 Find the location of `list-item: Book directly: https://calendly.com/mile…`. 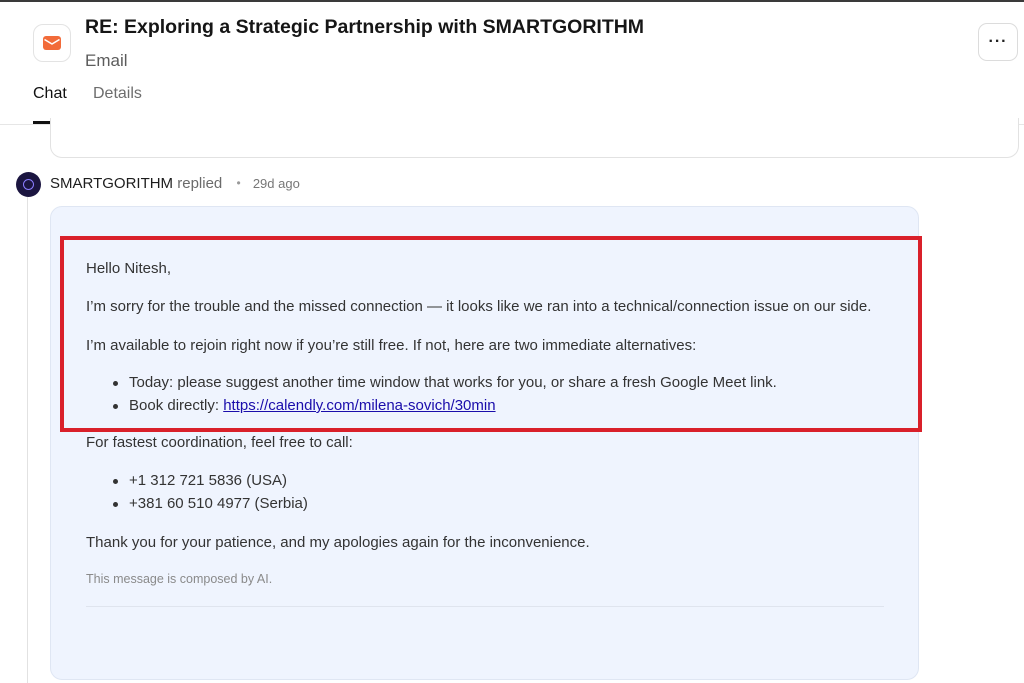

list-item: Book directly: https://calendly.com/mile… is located at coordinates (304, 405).